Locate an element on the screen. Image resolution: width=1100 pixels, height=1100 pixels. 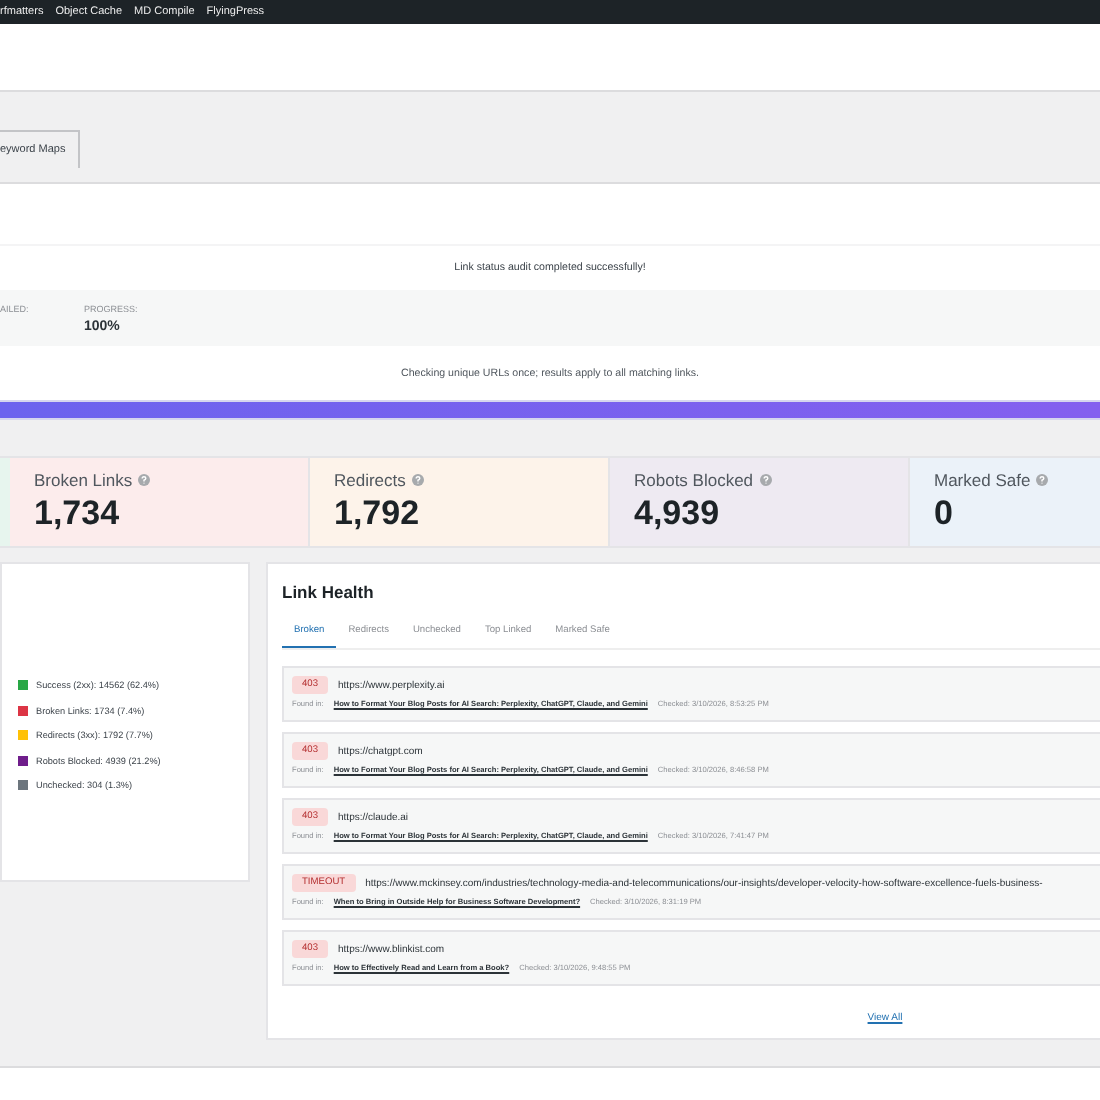
card-title: Link Health is located at coordinates (329, 592).